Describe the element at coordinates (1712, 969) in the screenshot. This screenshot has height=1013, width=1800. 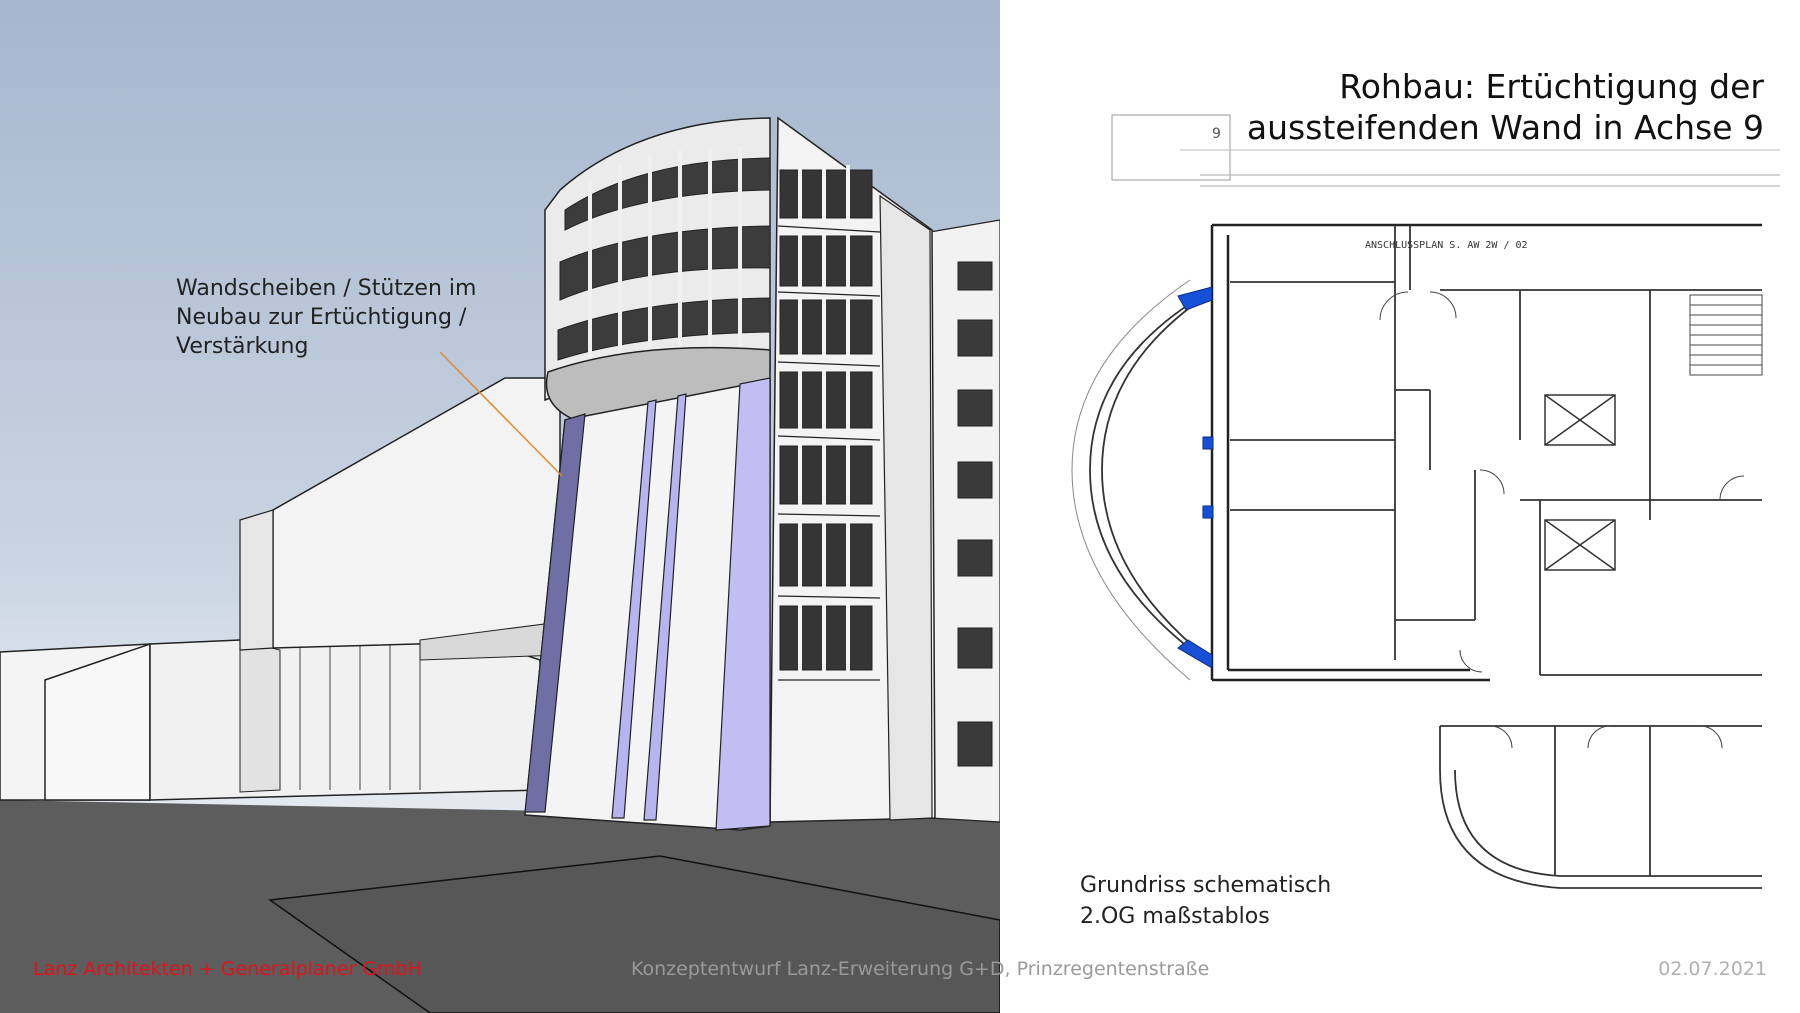
I see `footer-date: 02.07.2021` at that location.